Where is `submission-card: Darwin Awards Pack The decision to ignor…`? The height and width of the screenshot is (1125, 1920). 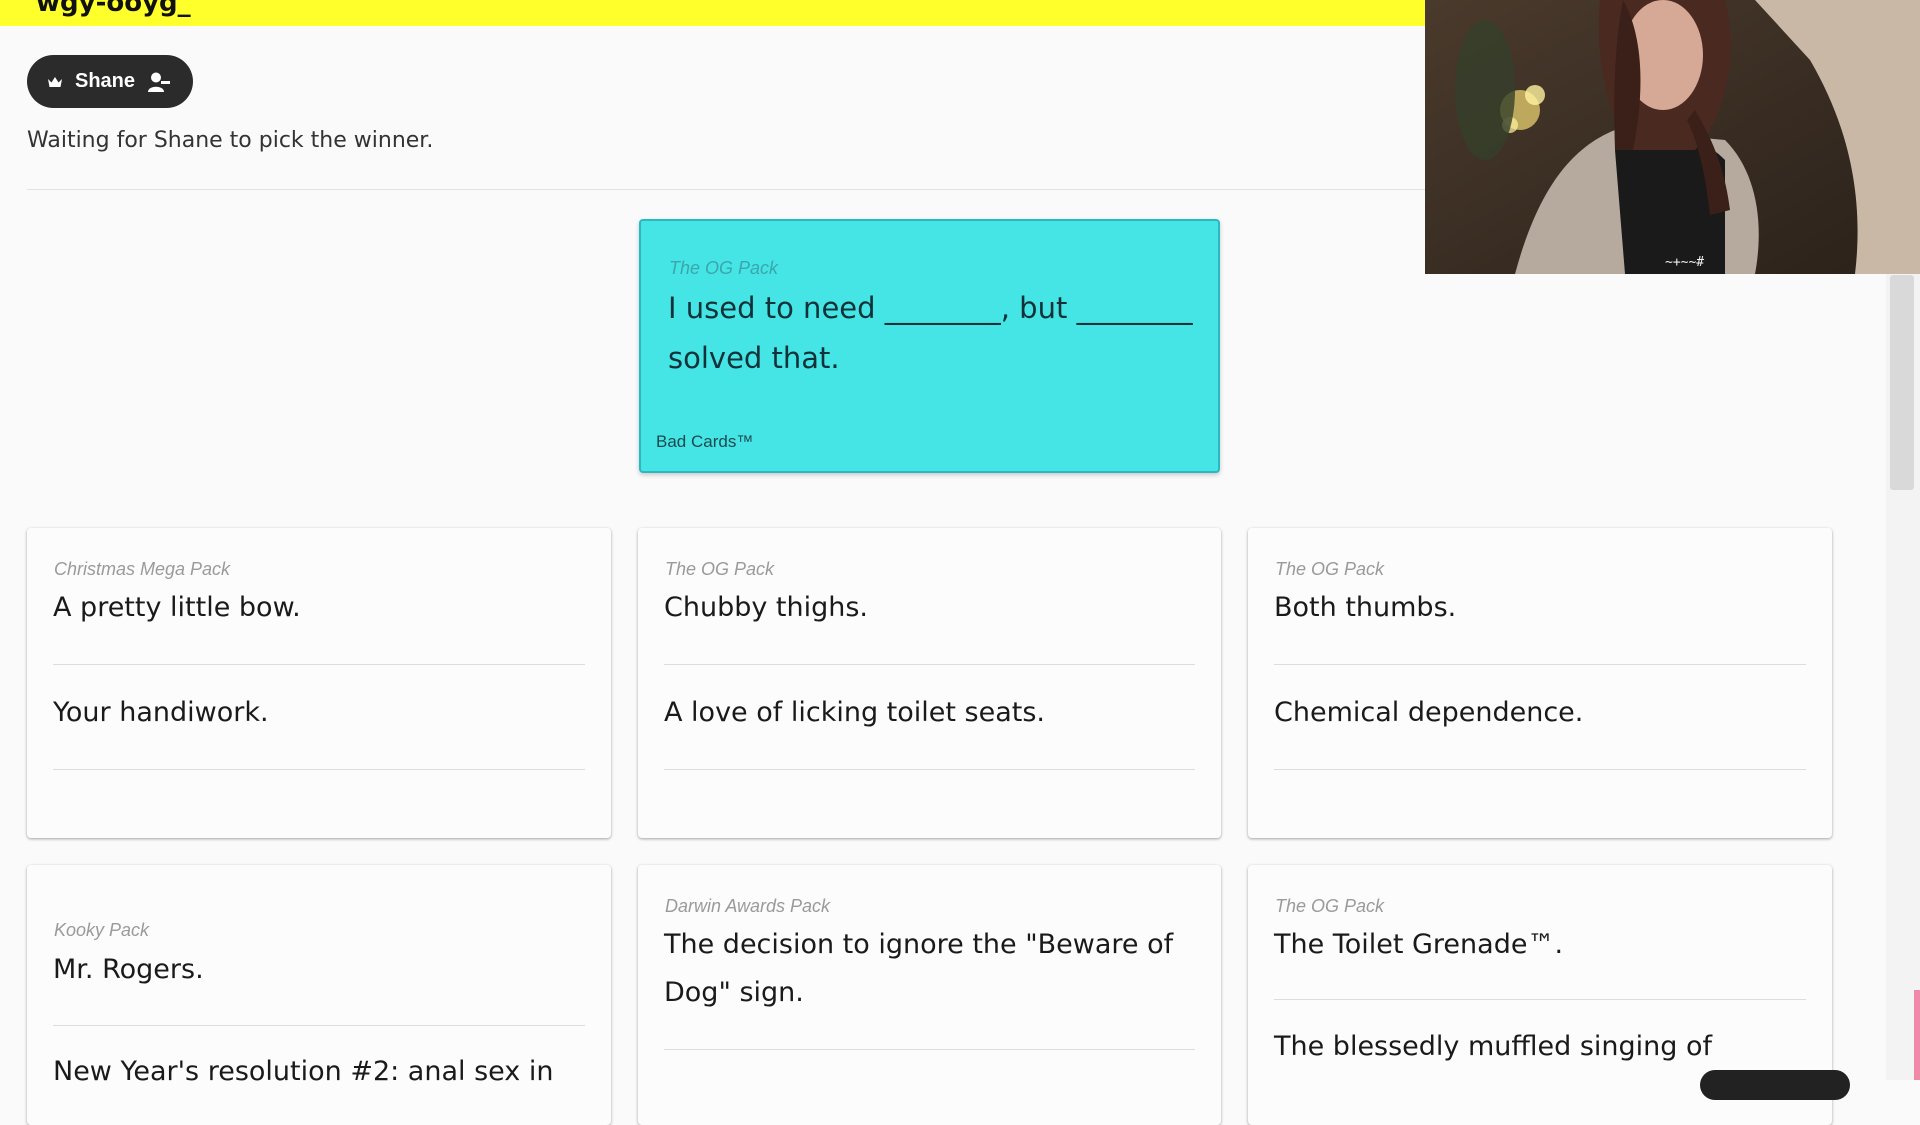
submission-card: Darwin Awards Pack The decision to ignor… is located at coordinates (929, 995).